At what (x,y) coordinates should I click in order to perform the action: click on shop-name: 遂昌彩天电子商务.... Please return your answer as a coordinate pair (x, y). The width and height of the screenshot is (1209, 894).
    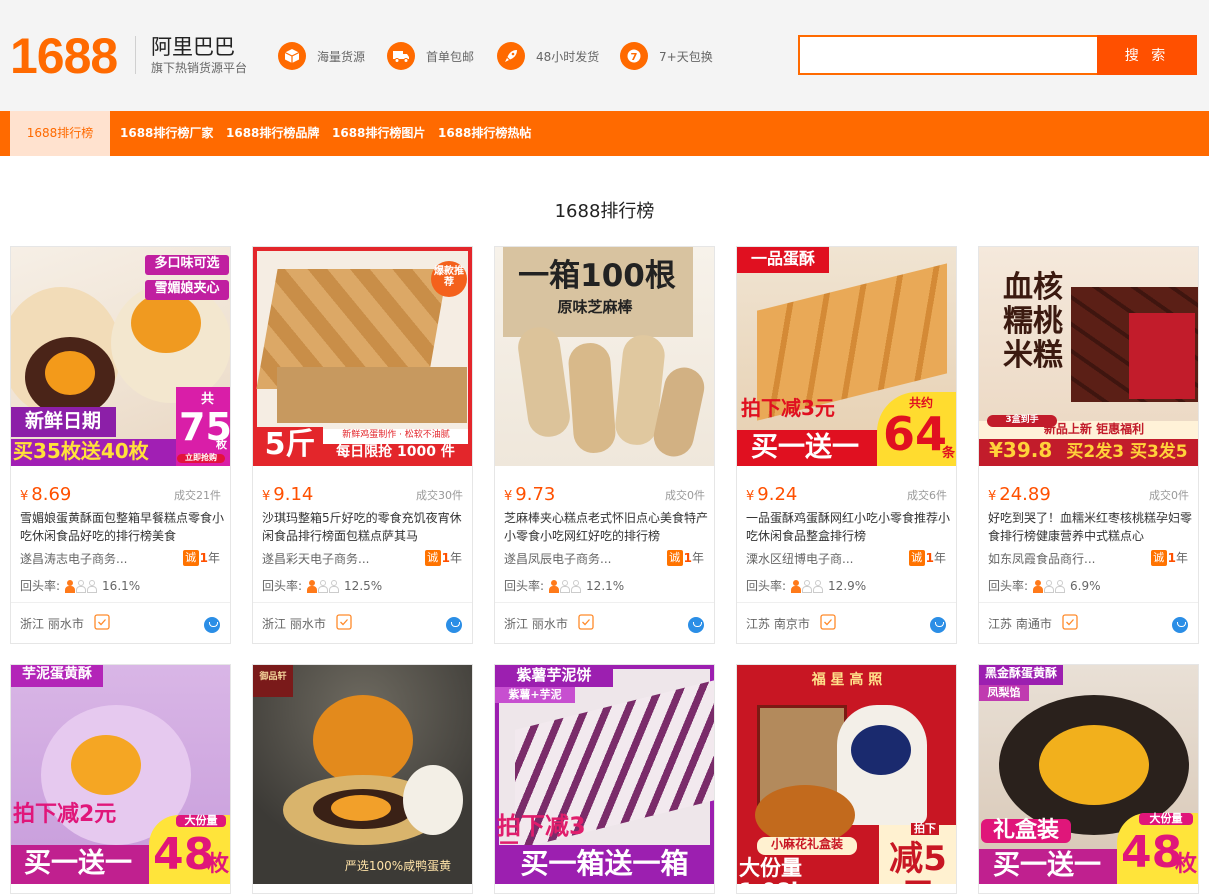
    Looking at the image, I should click on (337, 558).